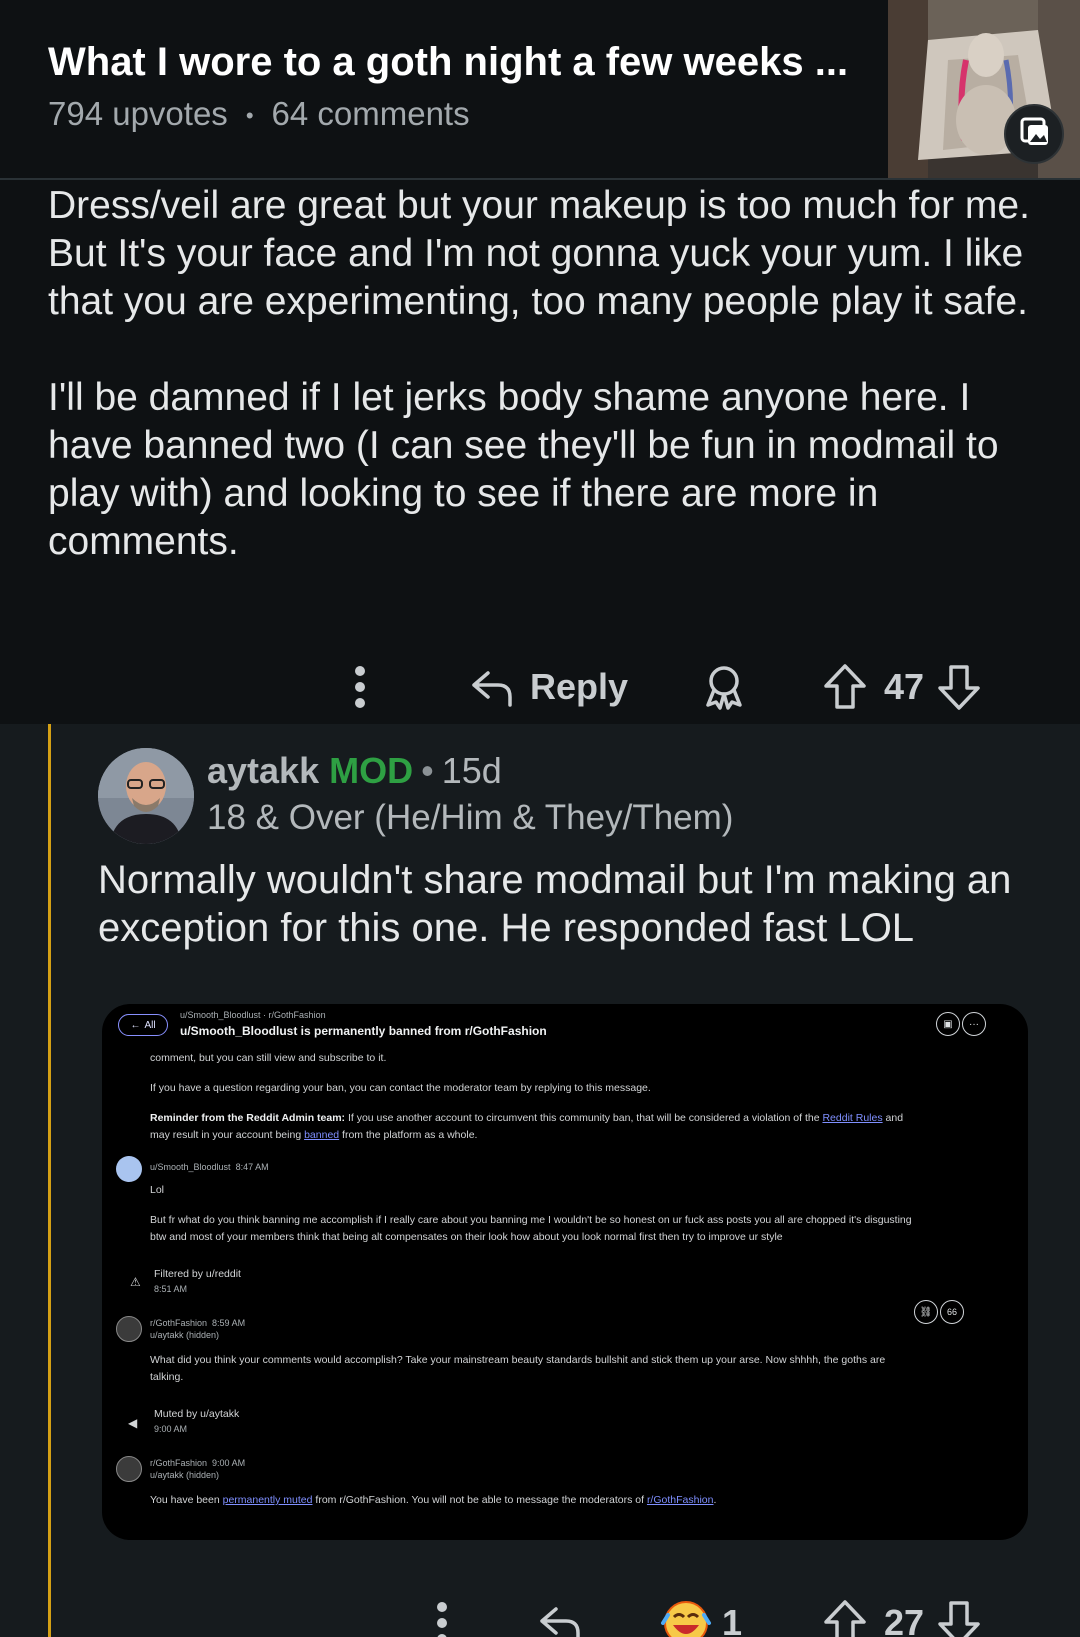  I want to click on message-text: talking., so click(167, 1377).